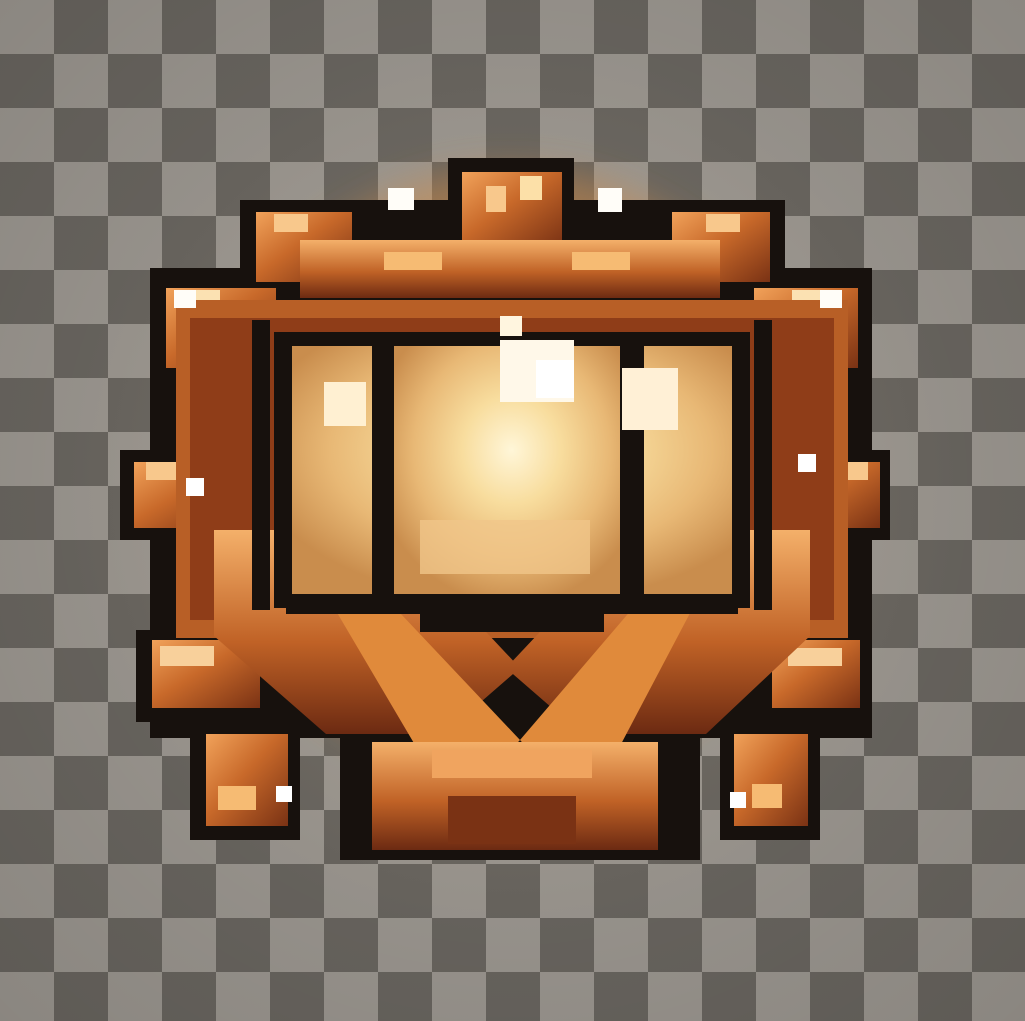  Describe the element at coordinates (512, 470) in the screenshot. I see `center-orb` at that location.